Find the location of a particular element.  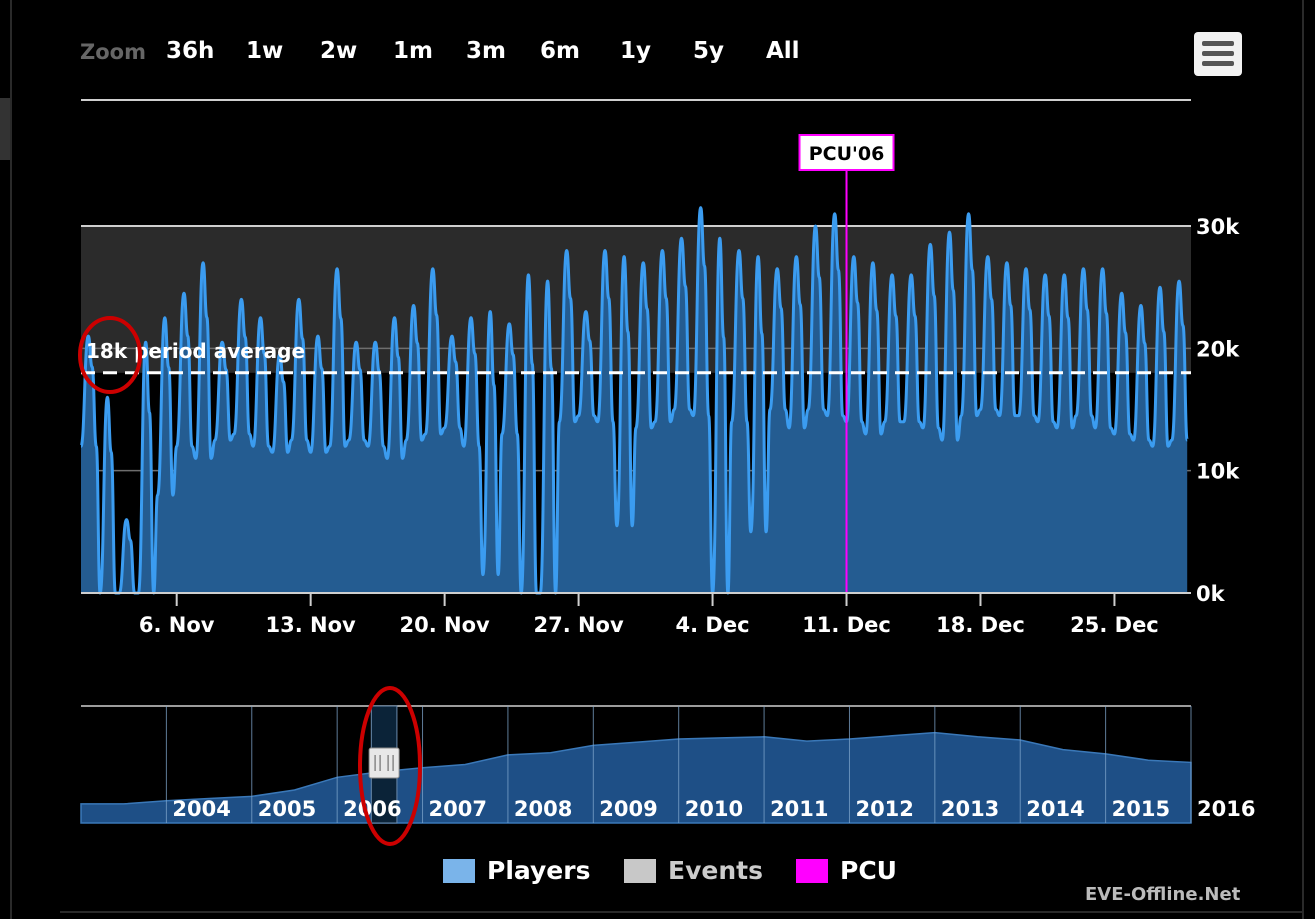

navigator-handle-box is located at coordinates (384, 763).